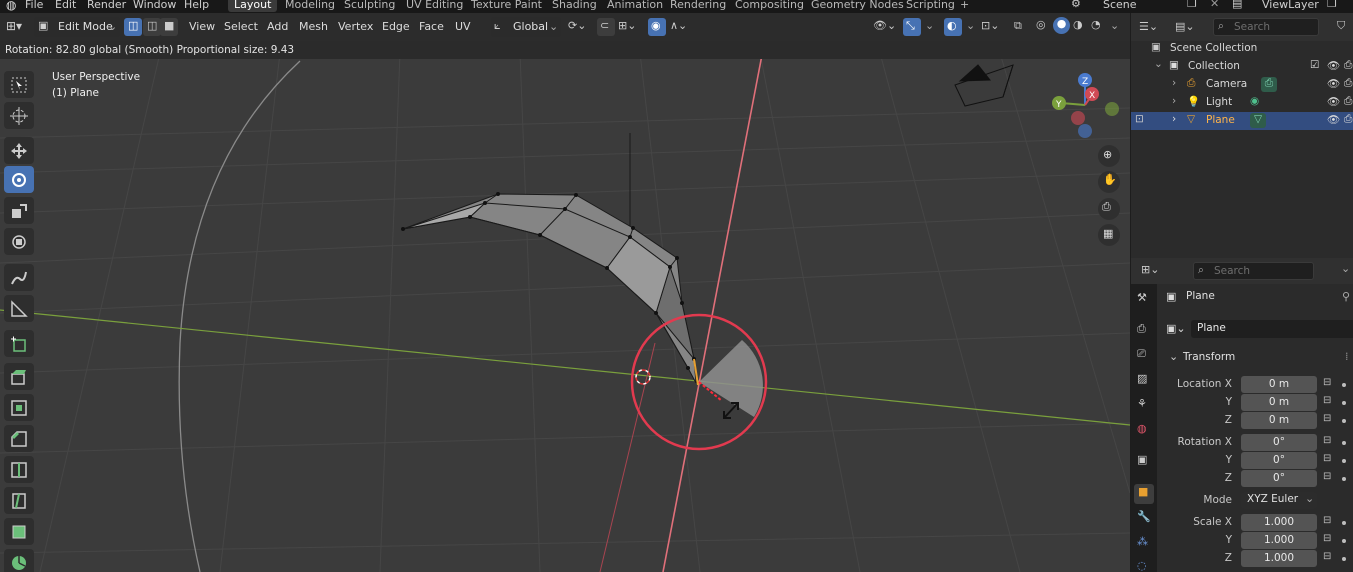 The width and height of the screenshot is (1353, 572). I want to click on scale-z-field: 1.000, so click(1279, 558).